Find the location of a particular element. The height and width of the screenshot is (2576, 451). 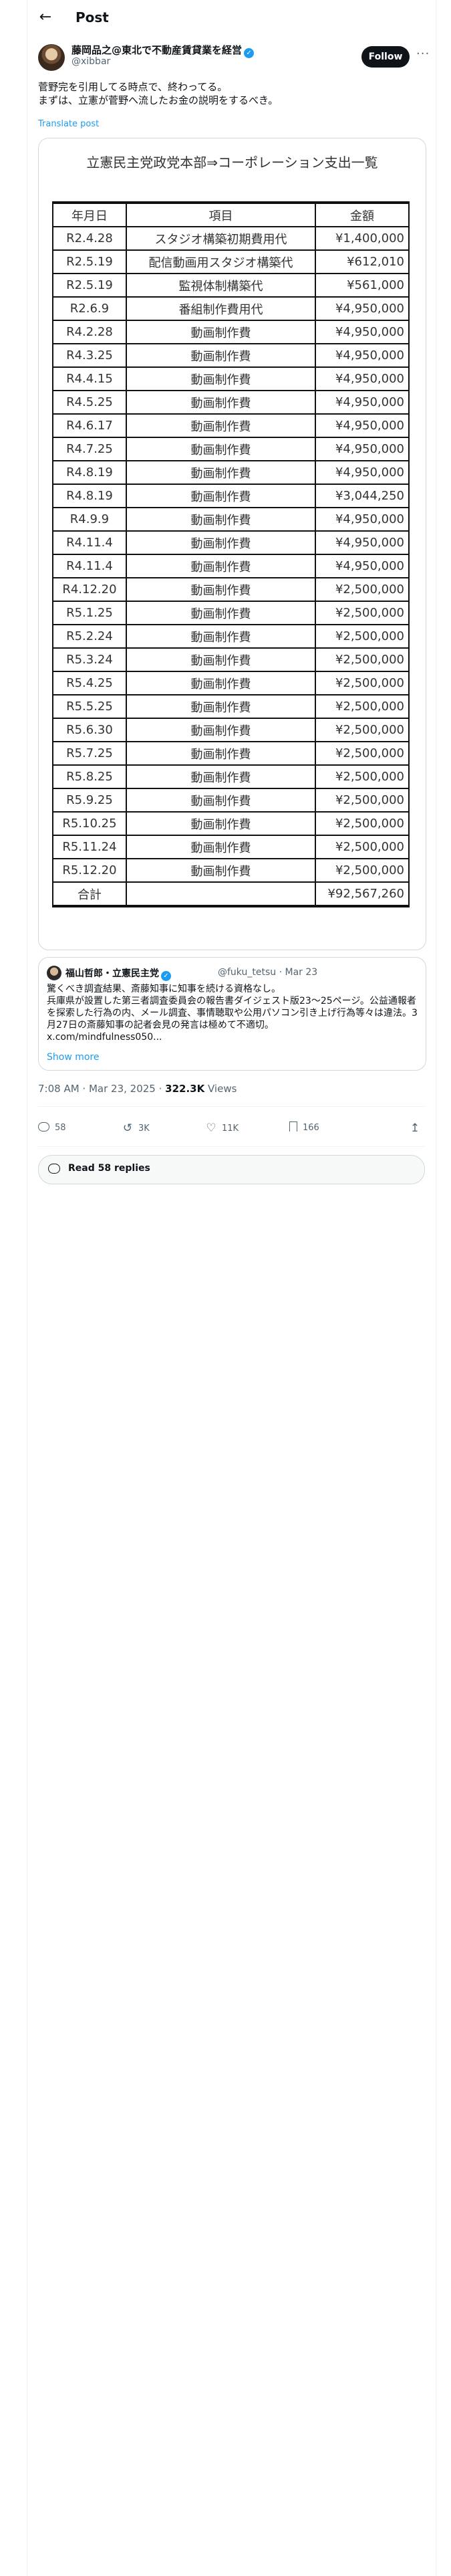

image-title: 立憲民主党政党本部⇒コーポレーション支出一覧 is located at coordinates (232, 162).